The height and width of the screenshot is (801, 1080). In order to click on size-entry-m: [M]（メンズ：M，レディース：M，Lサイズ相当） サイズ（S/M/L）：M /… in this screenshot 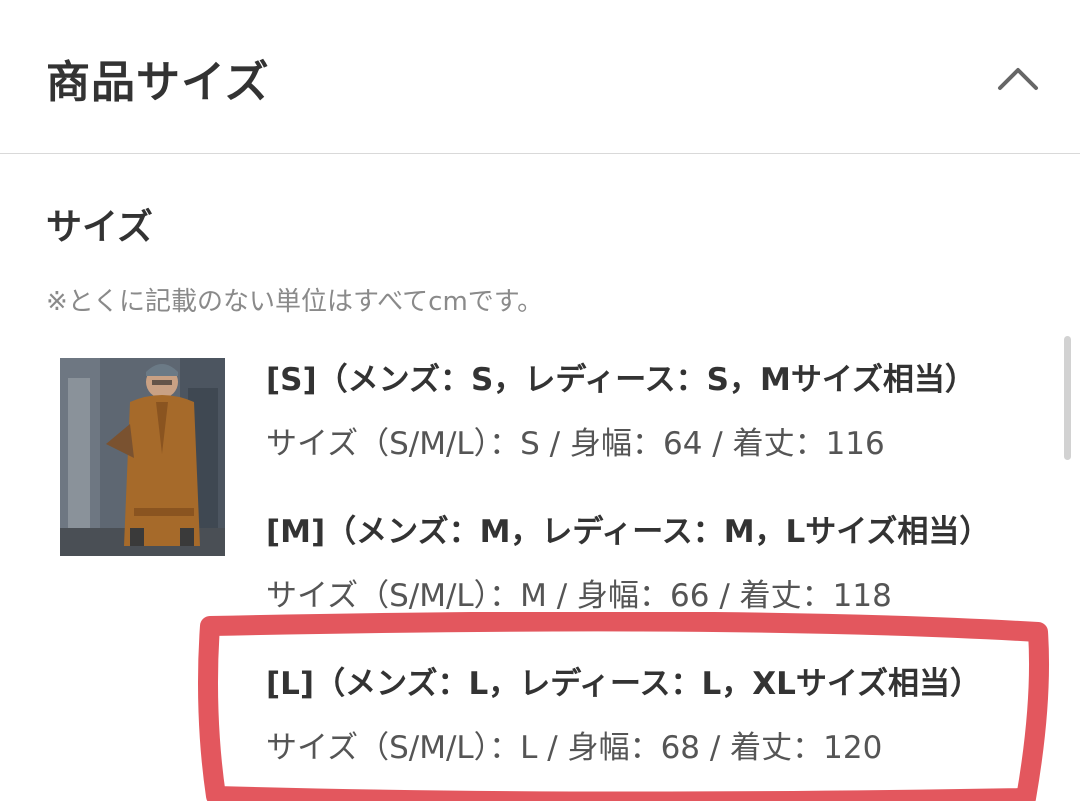, I will do `click(656, 564)`.